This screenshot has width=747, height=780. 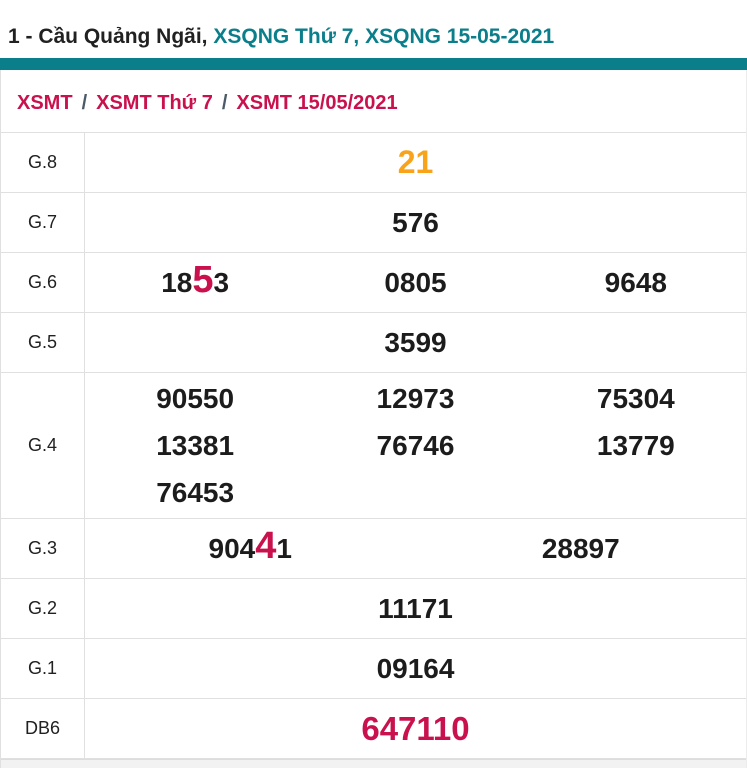 I want to click on prize-number: 647110, so click(x=415, y=728).